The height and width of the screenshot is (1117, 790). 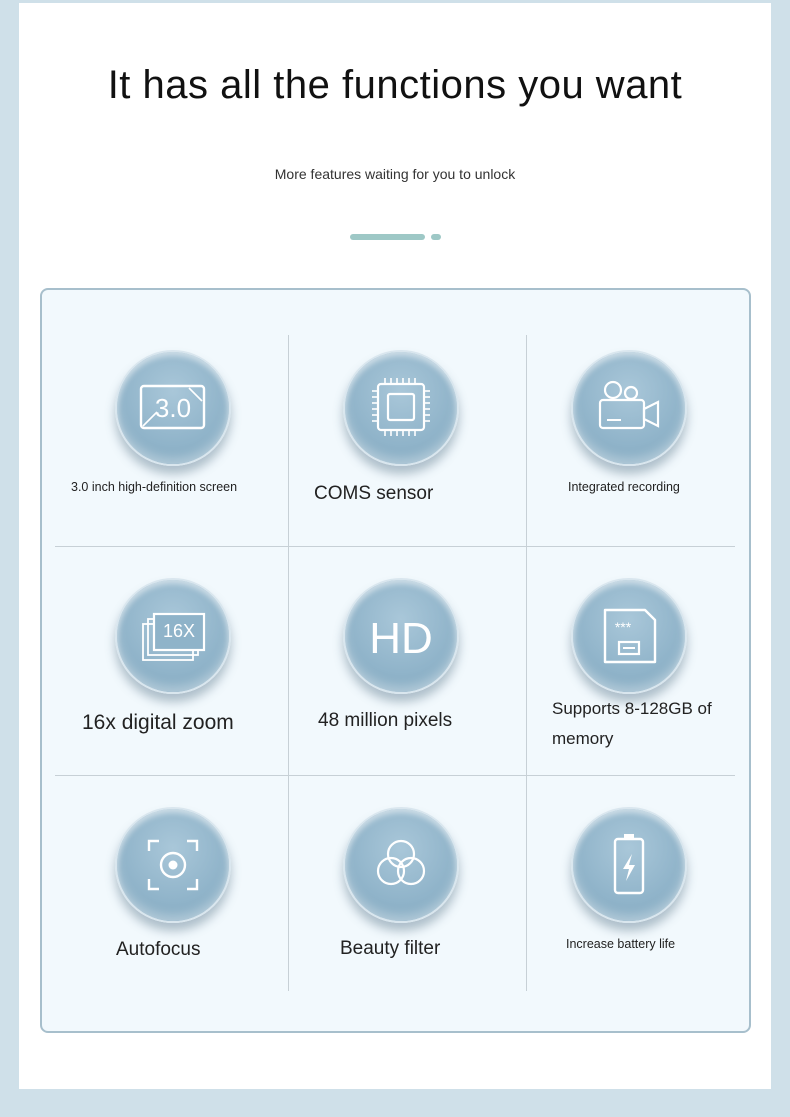 What do you see at coordinates (387, 237) in the screenshot?
I see `decorative-dash-long` at bounding box center [387, 237].